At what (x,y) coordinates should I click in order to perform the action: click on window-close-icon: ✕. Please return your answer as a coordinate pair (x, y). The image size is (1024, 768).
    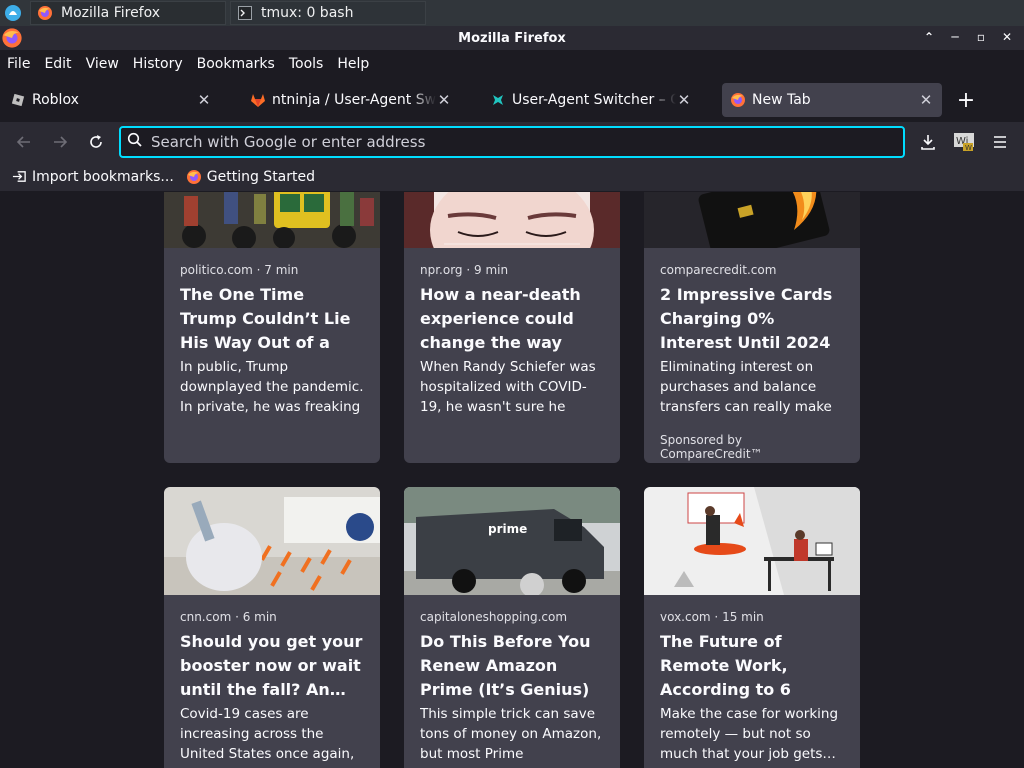
    Looking at the image, I should click on (1007, 37).